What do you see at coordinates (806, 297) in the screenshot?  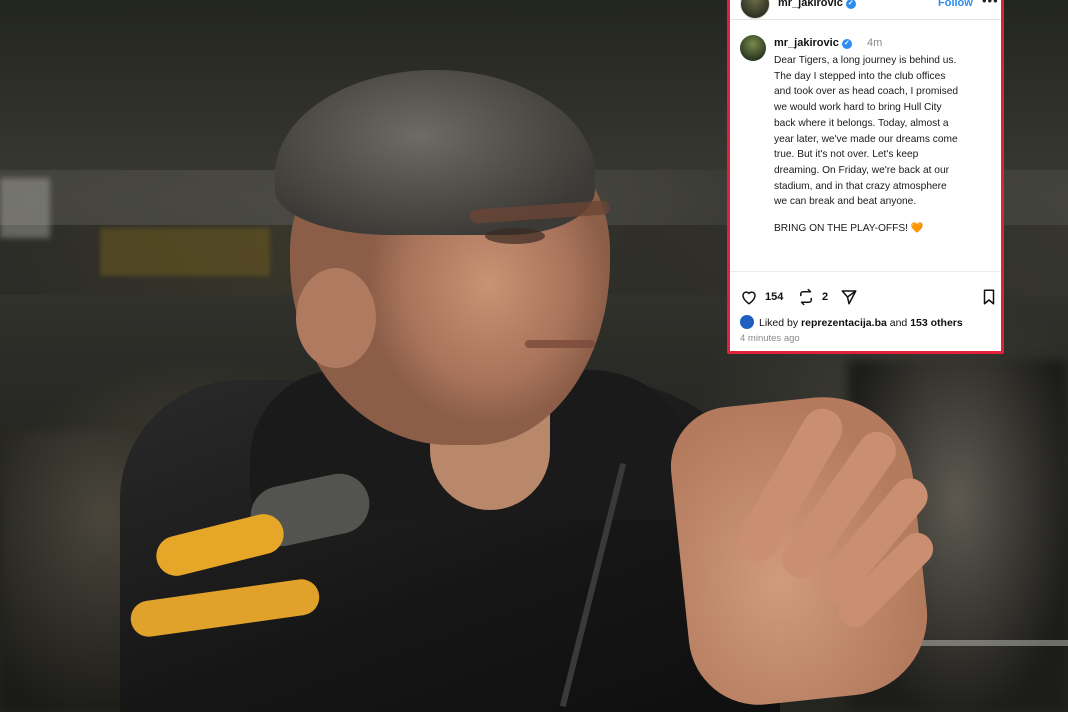 I see `repost-icon` at bounding box center [806, 297].